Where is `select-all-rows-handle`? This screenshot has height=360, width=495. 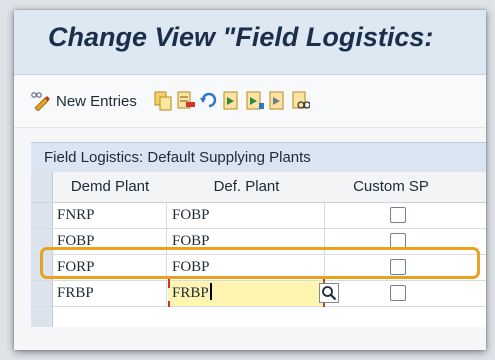 select-all-rows-handle is located at coordinates (42, 187).